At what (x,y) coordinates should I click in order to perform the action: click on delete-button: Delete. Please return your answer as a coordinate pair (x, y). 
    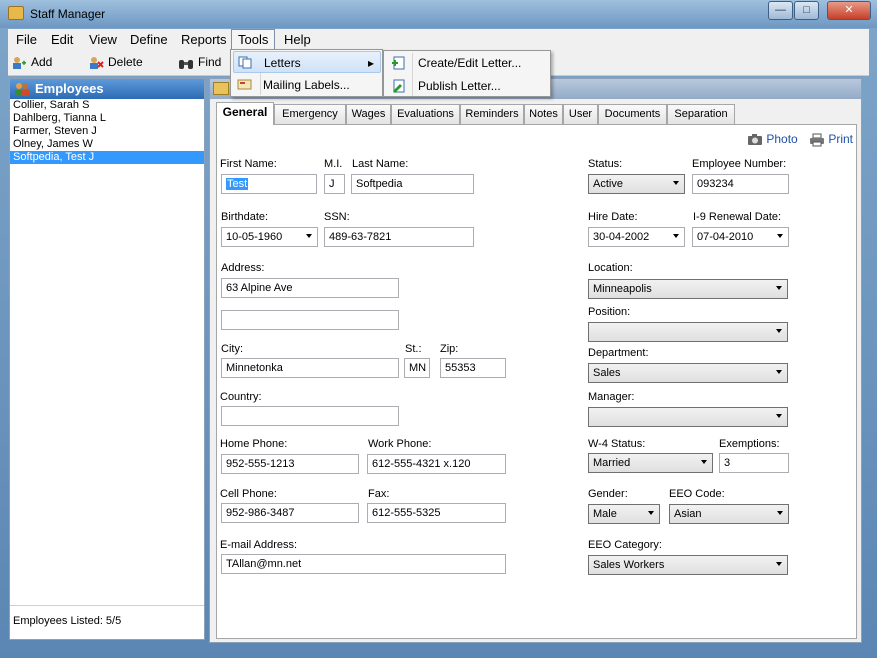
    Looking at the image, I should click on (115, 63).